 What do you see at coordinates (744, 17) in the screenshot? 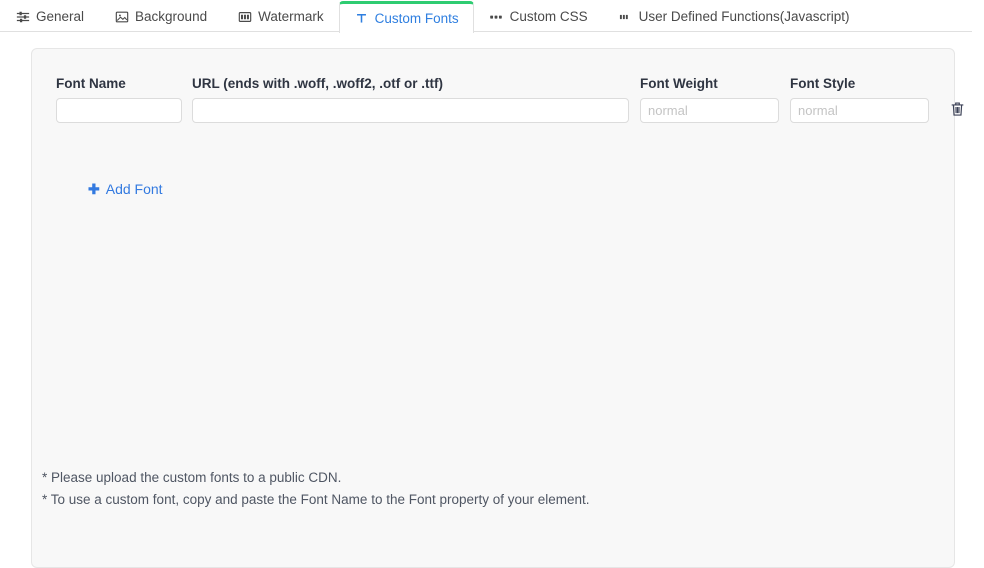
I see `tab-user-defined-functions-label: User Defined Functions(Javascript)` at bounding box center [744, 17].